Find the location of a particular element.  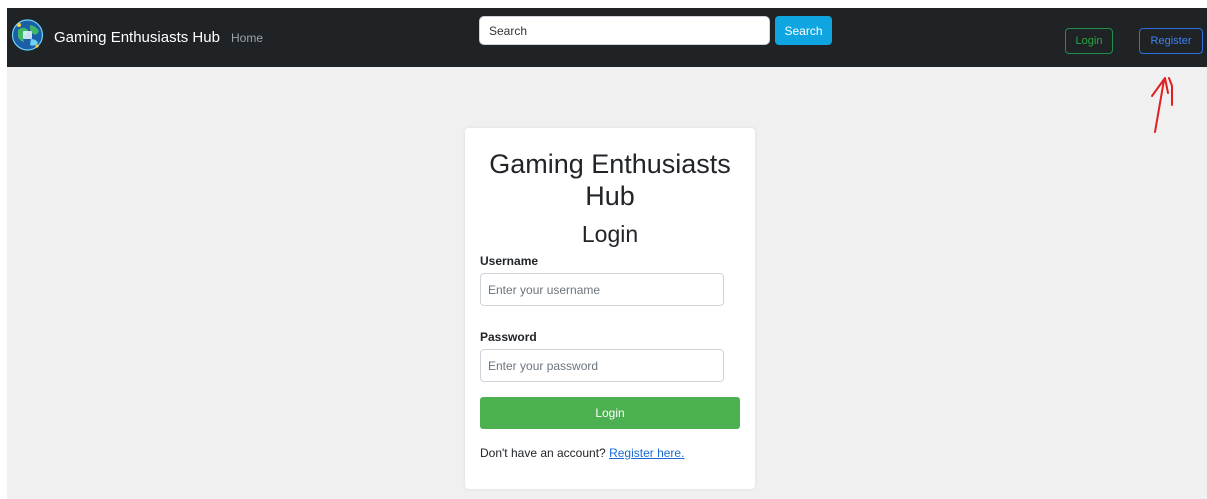

register-prompt-text: Don't have an account? is located at coordinates (543, 453).